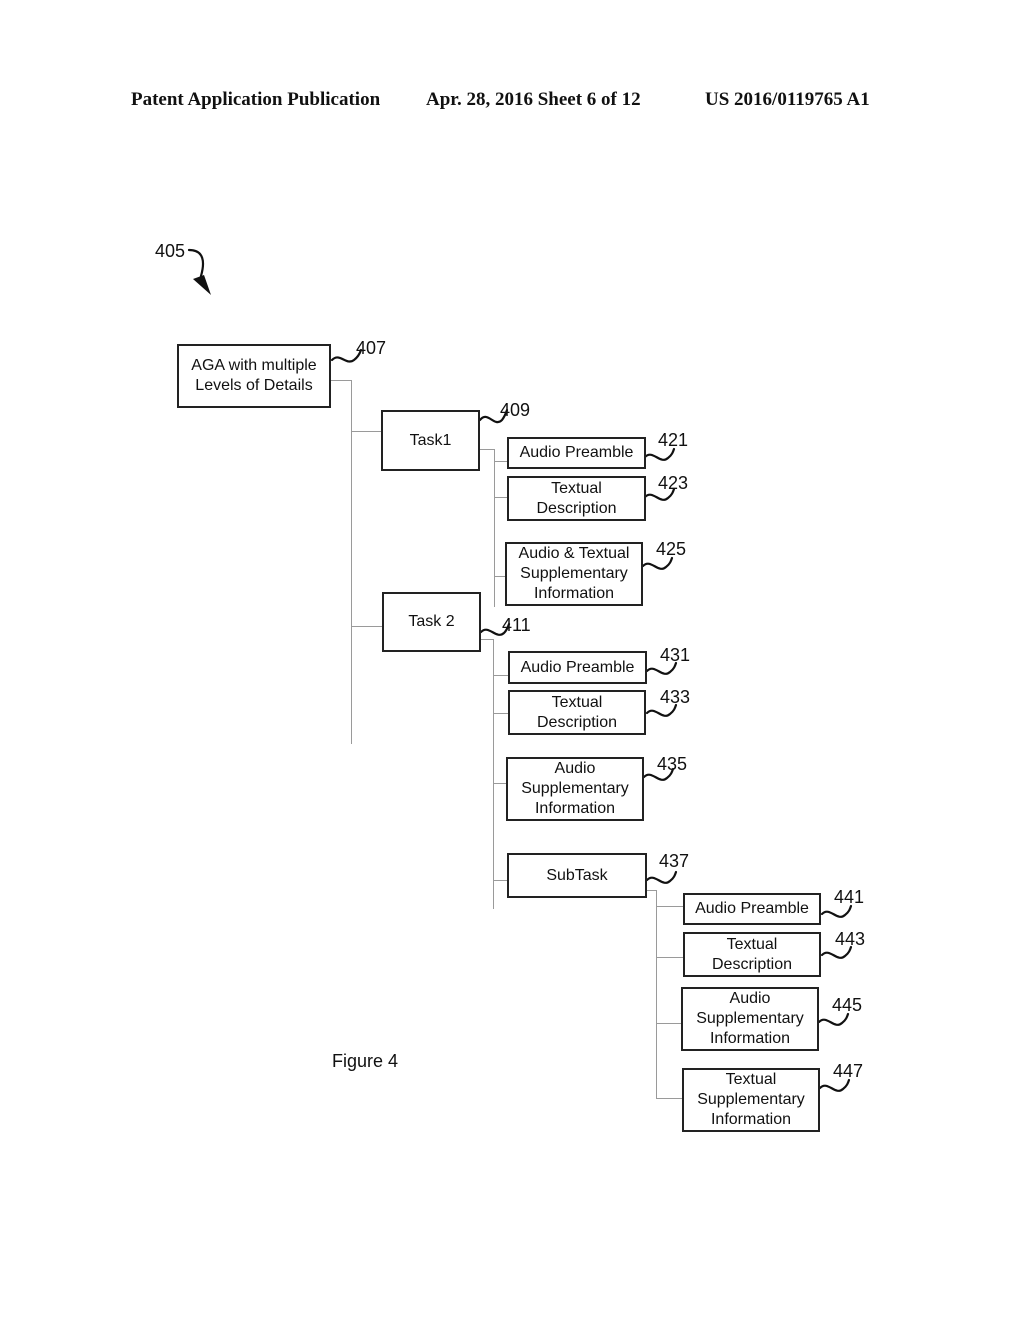 The height and width of the screenshot is (1320, 1024). Describe the element at coordinates (575, 789) in the screenshot. I see `t2-audio-supplementary-box: Audio Supplementary Information` at that location.